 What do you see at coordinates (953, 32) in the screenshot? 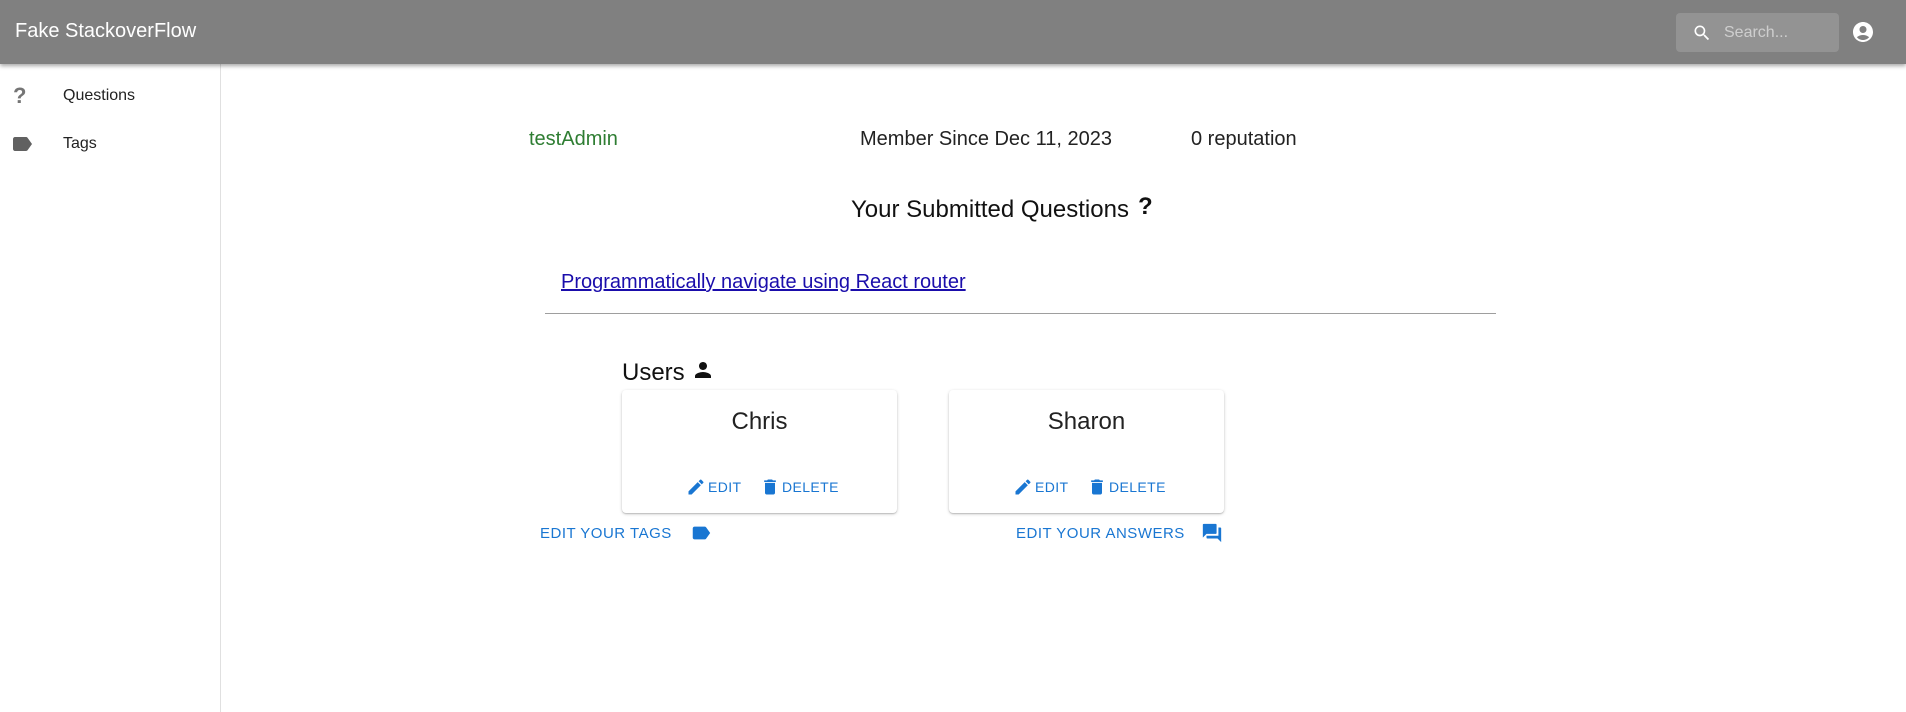
I see `app-bar: Fake StackoverFlow` at bounding box center [953, 32].